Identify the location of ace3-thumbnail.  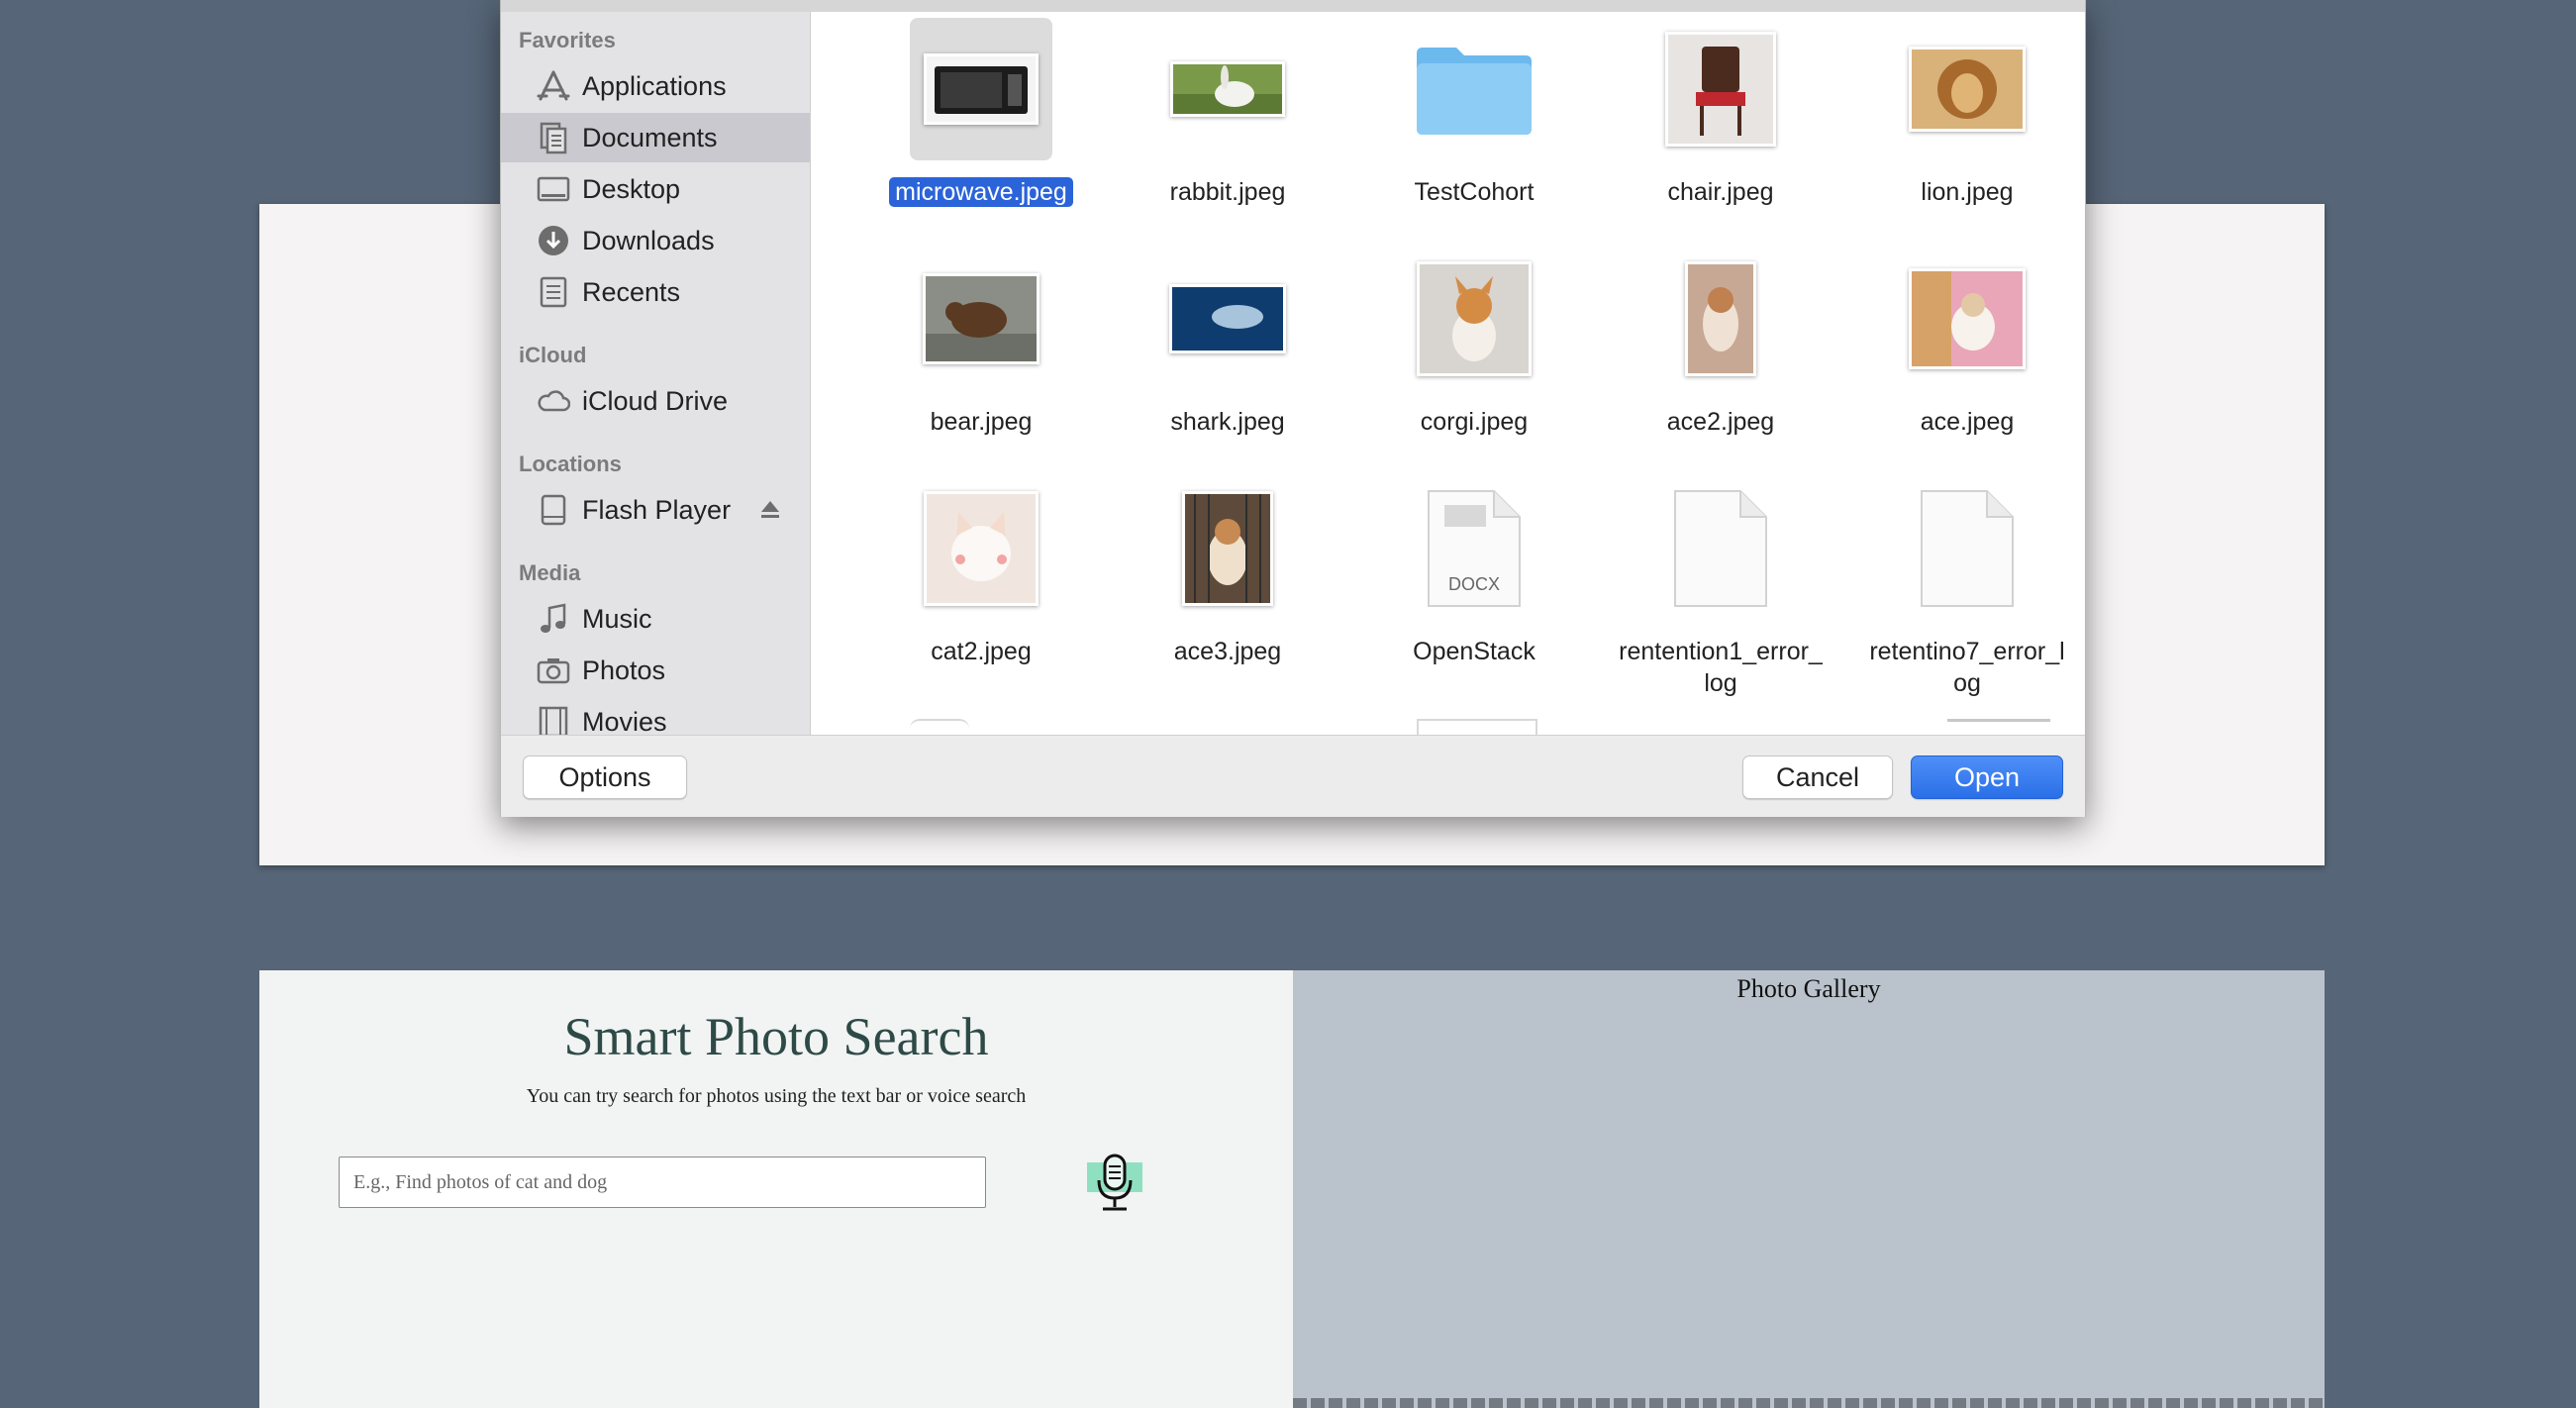
(1228, 548).